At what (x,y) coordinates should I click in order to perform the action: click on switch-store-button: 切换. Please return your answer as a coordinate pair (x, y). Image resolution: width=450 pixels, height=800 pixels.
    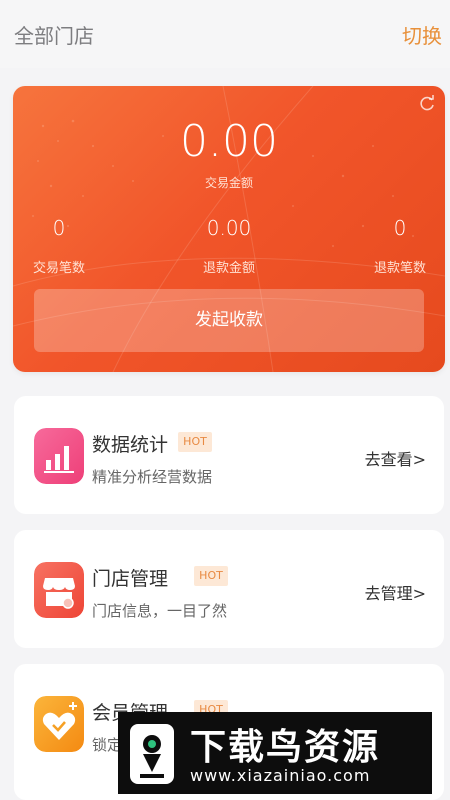
    Looking at the image, I should click on (422, 34).